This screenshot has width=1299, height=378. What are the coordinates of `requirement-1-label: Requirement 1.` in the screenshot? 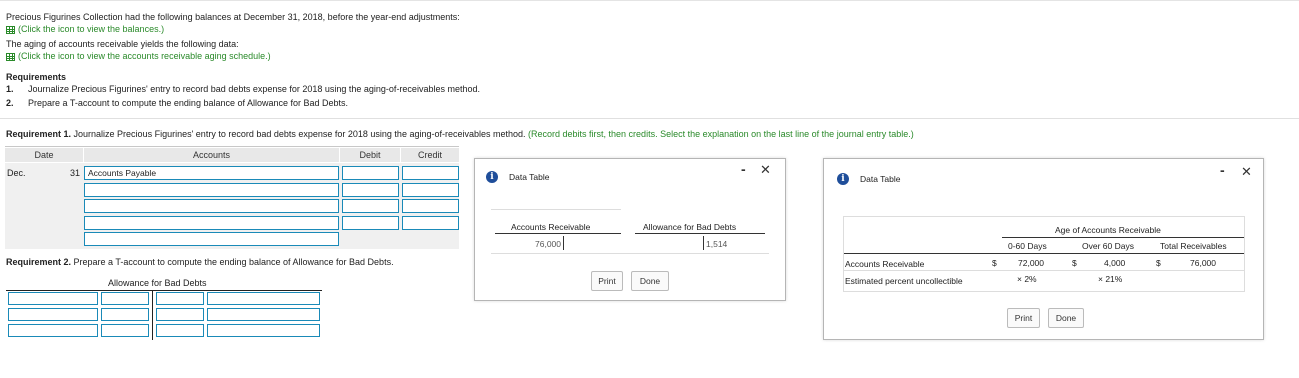 It's located at (39, 134).